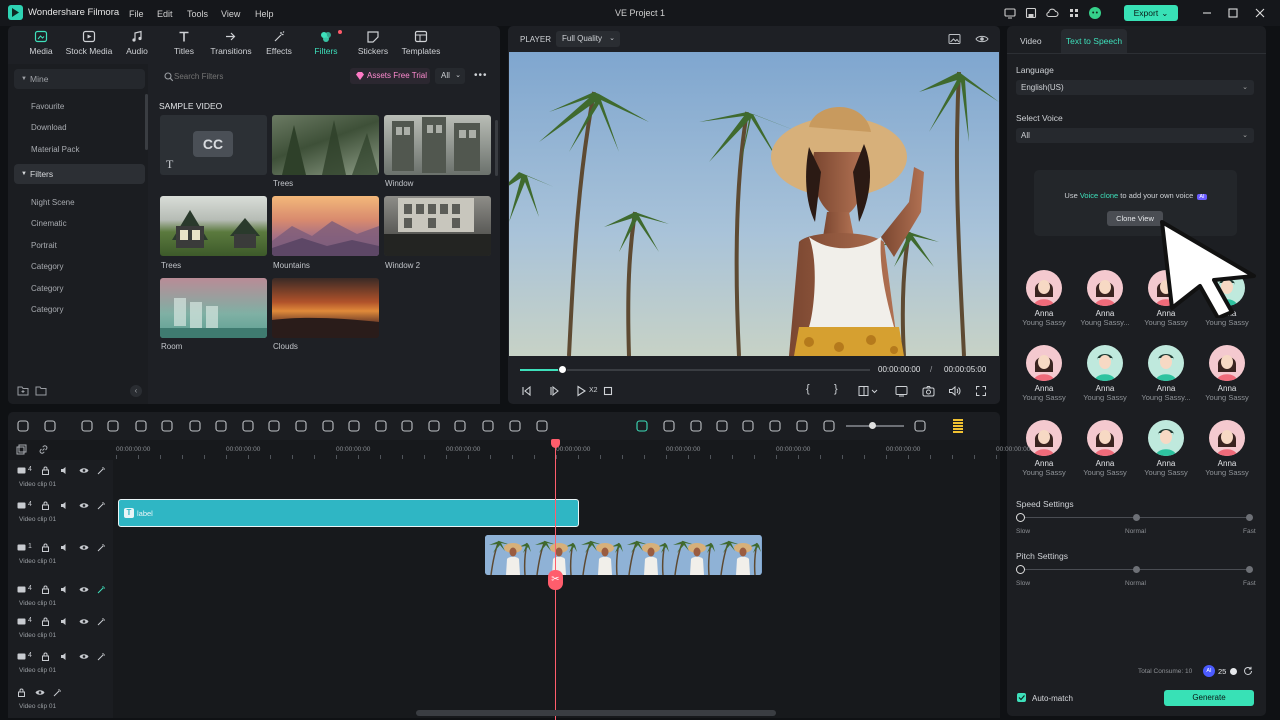 The height and width of the screenshot is (720, 1280). Describe the element at coordinates (195, 426) in the screenshot. I see `split-icon` at that location.